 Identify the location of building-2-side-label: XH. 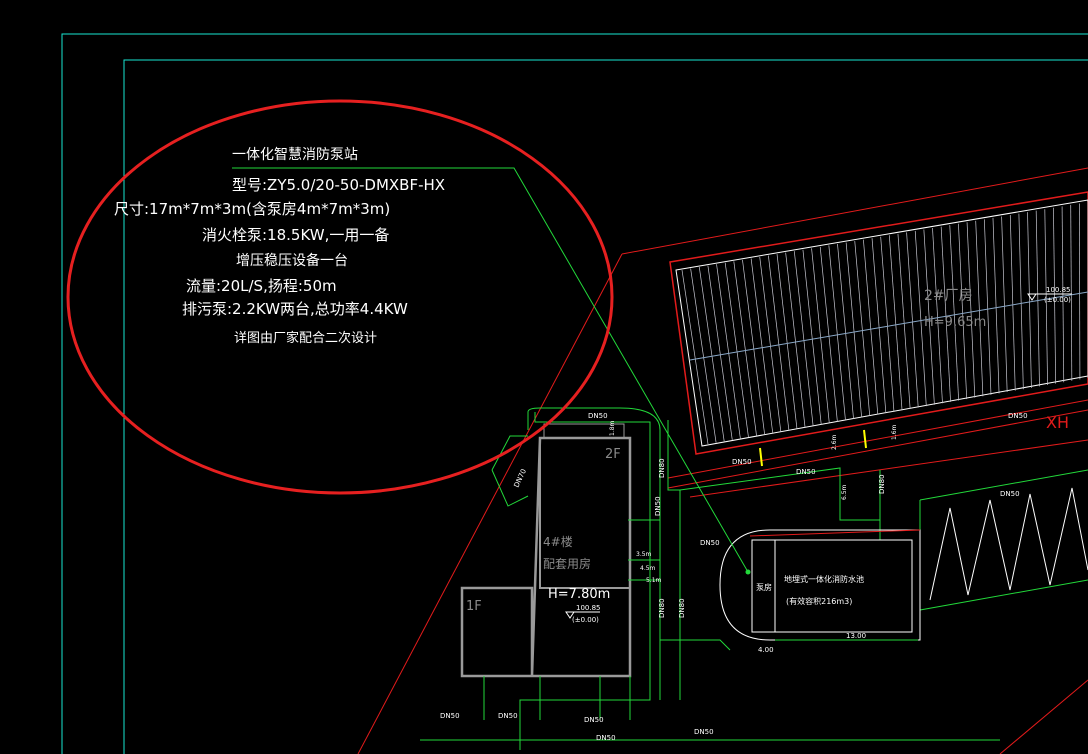
(1057, 422).